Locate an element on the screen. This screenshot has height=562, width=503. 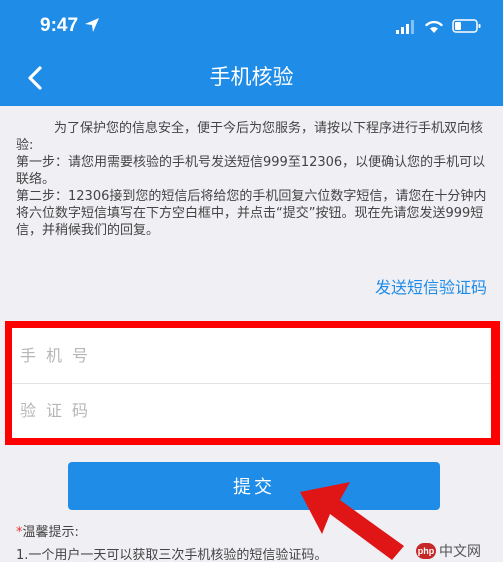
wifi-icon is located at coordinates (434, 26).